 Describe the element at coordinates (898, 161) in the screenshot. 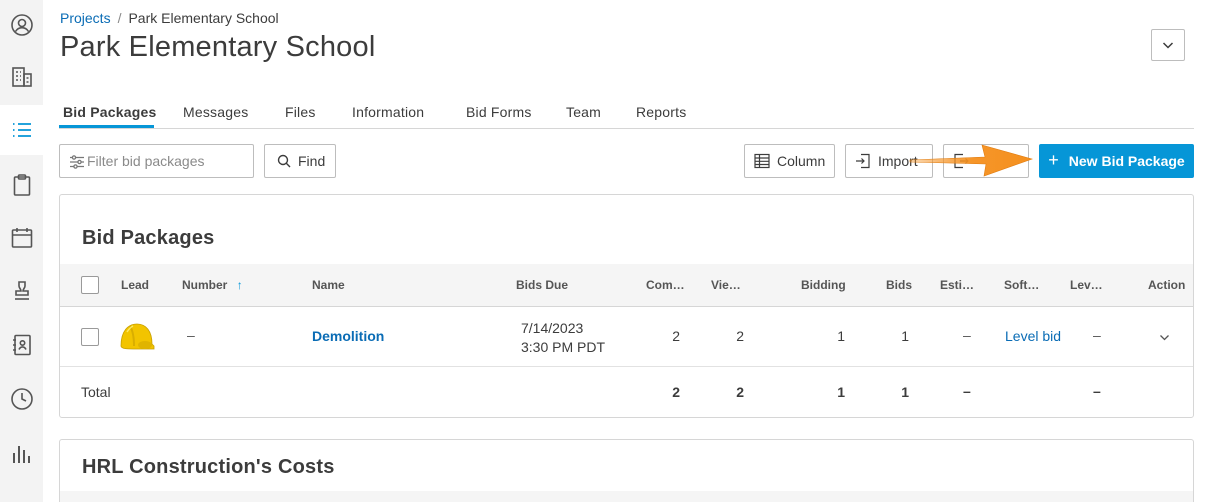

I see `import-label: Import` at that location.